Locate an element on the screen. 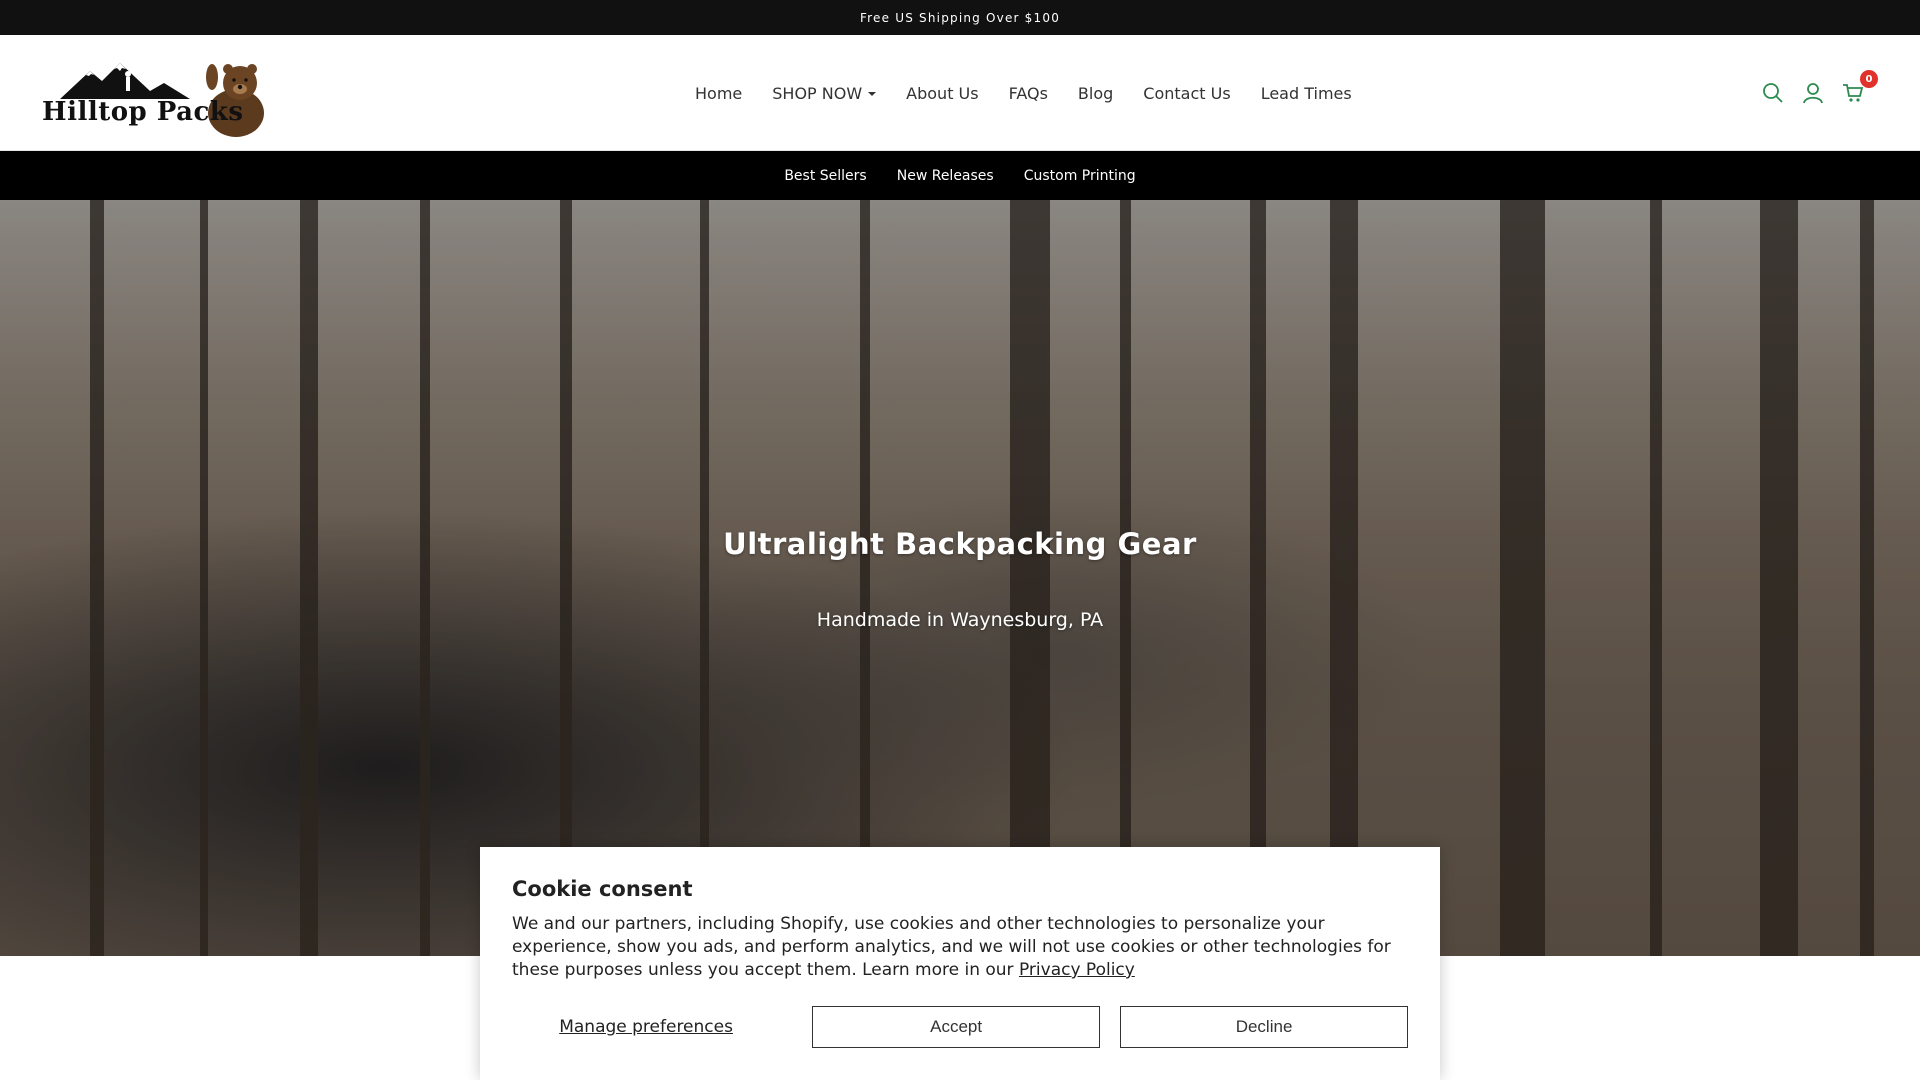  nav-shop-now-label: SHOP NOW is located at coordinates (817, 93).